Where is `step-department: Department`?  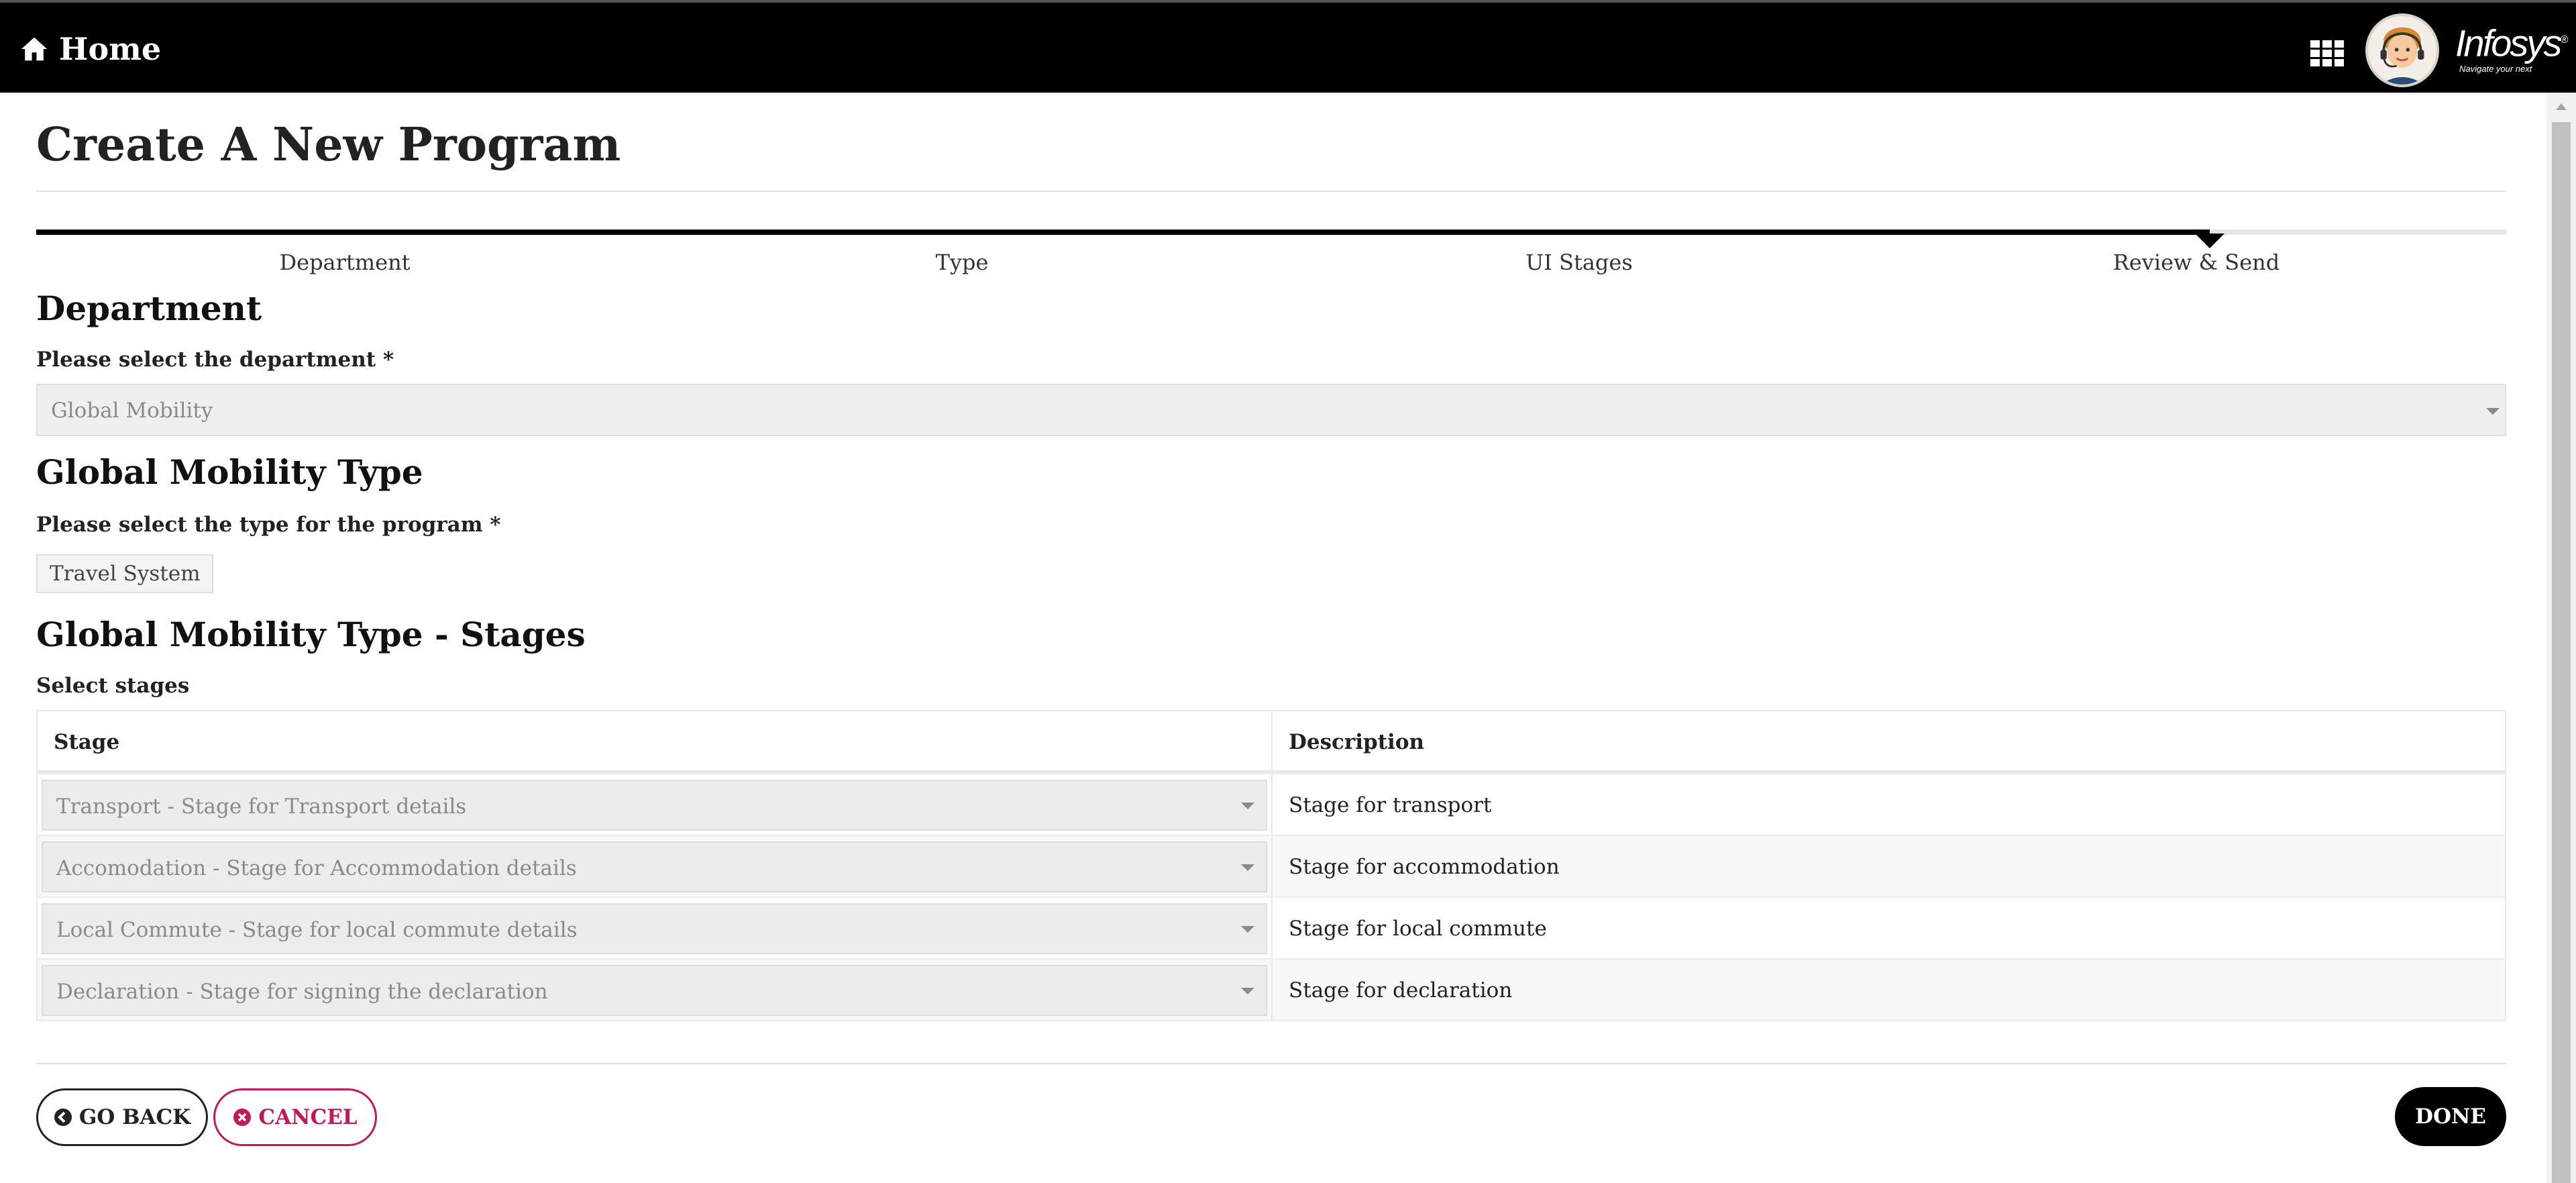
step-department: Department is located at coordinates (344, 262).